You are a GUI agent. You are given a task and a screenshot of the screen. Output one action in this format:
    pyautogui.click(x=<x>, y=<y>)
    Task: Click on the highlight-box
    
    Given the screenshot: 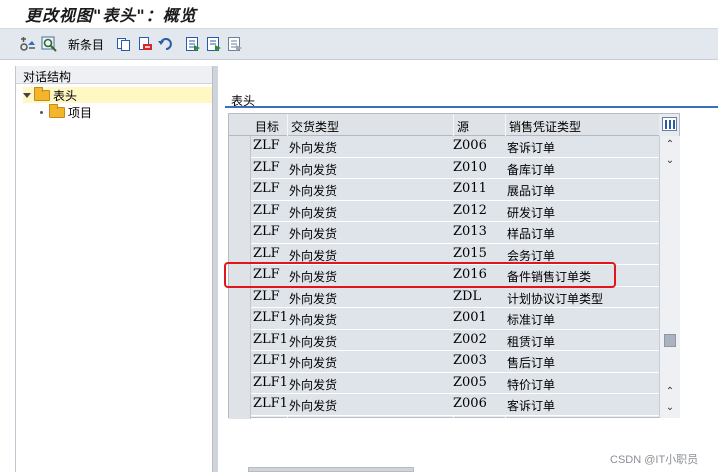 What is the action you would take?
    pyautogui.click(x=420, y=275)
    